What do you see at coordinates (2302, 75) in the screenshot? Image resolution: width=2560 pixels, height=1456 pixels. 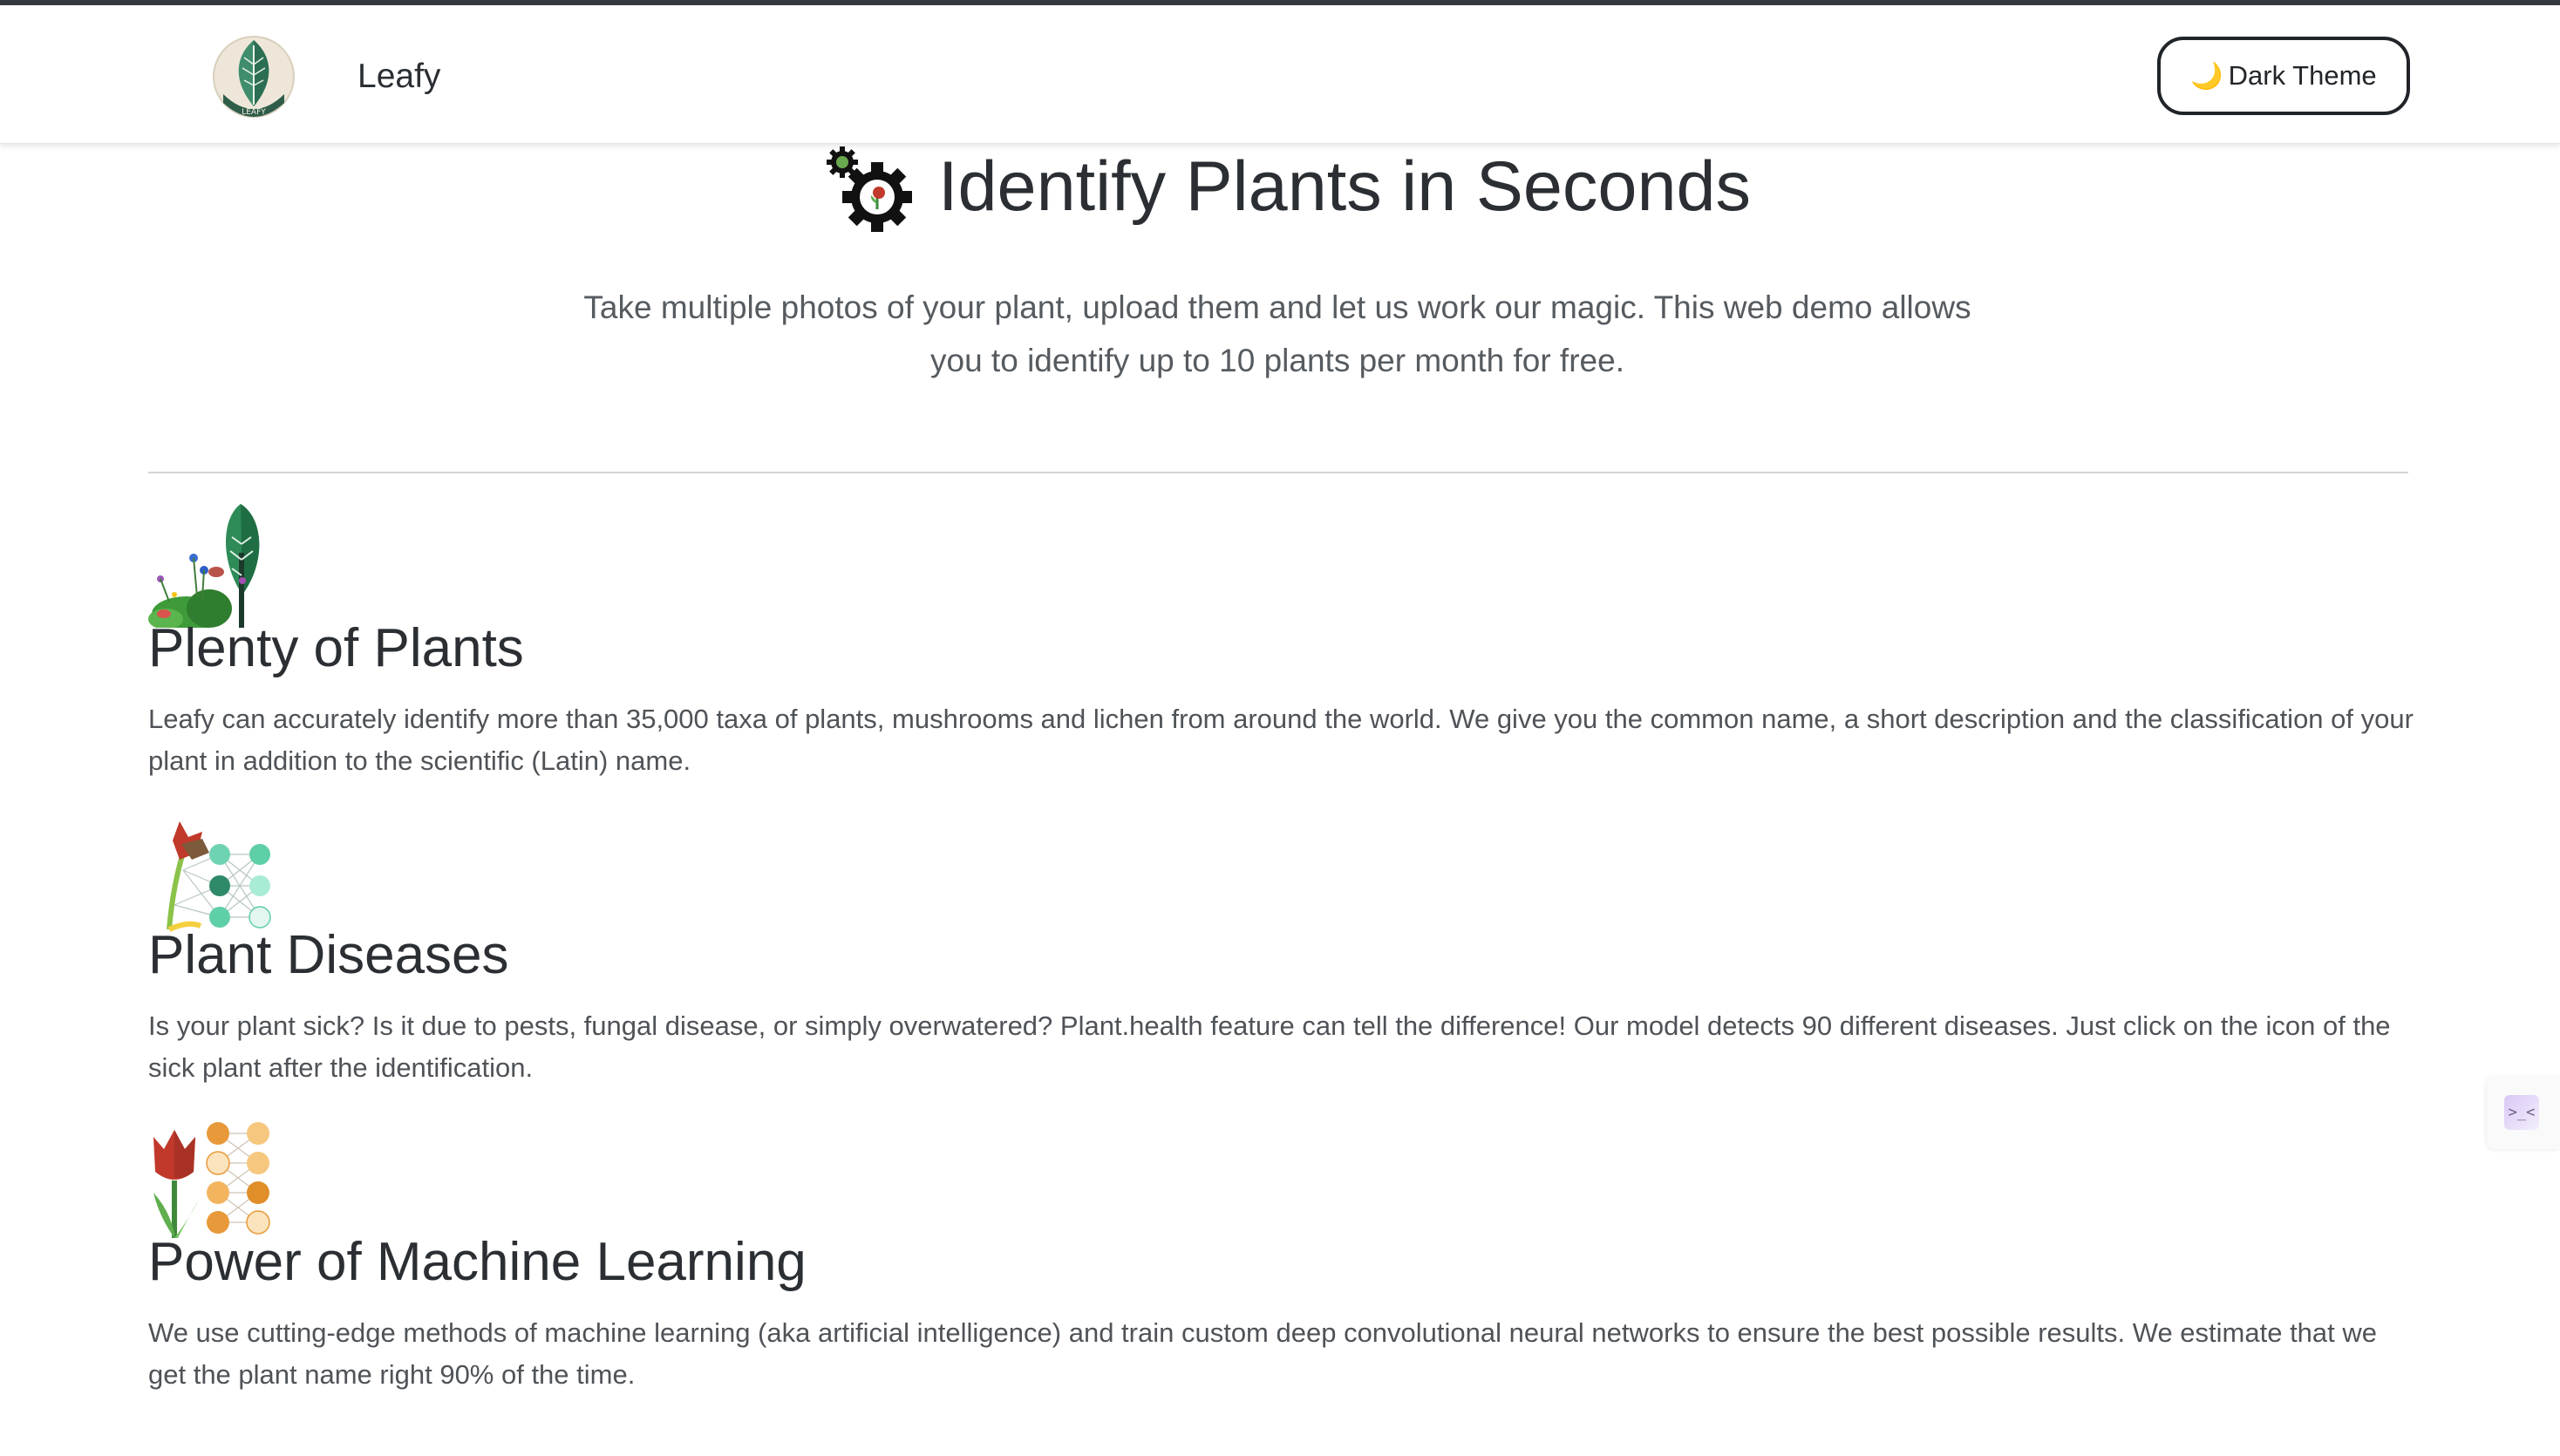 I see `dark-theme-button-label: Dark Theme` at bounding box center [2302, 75].